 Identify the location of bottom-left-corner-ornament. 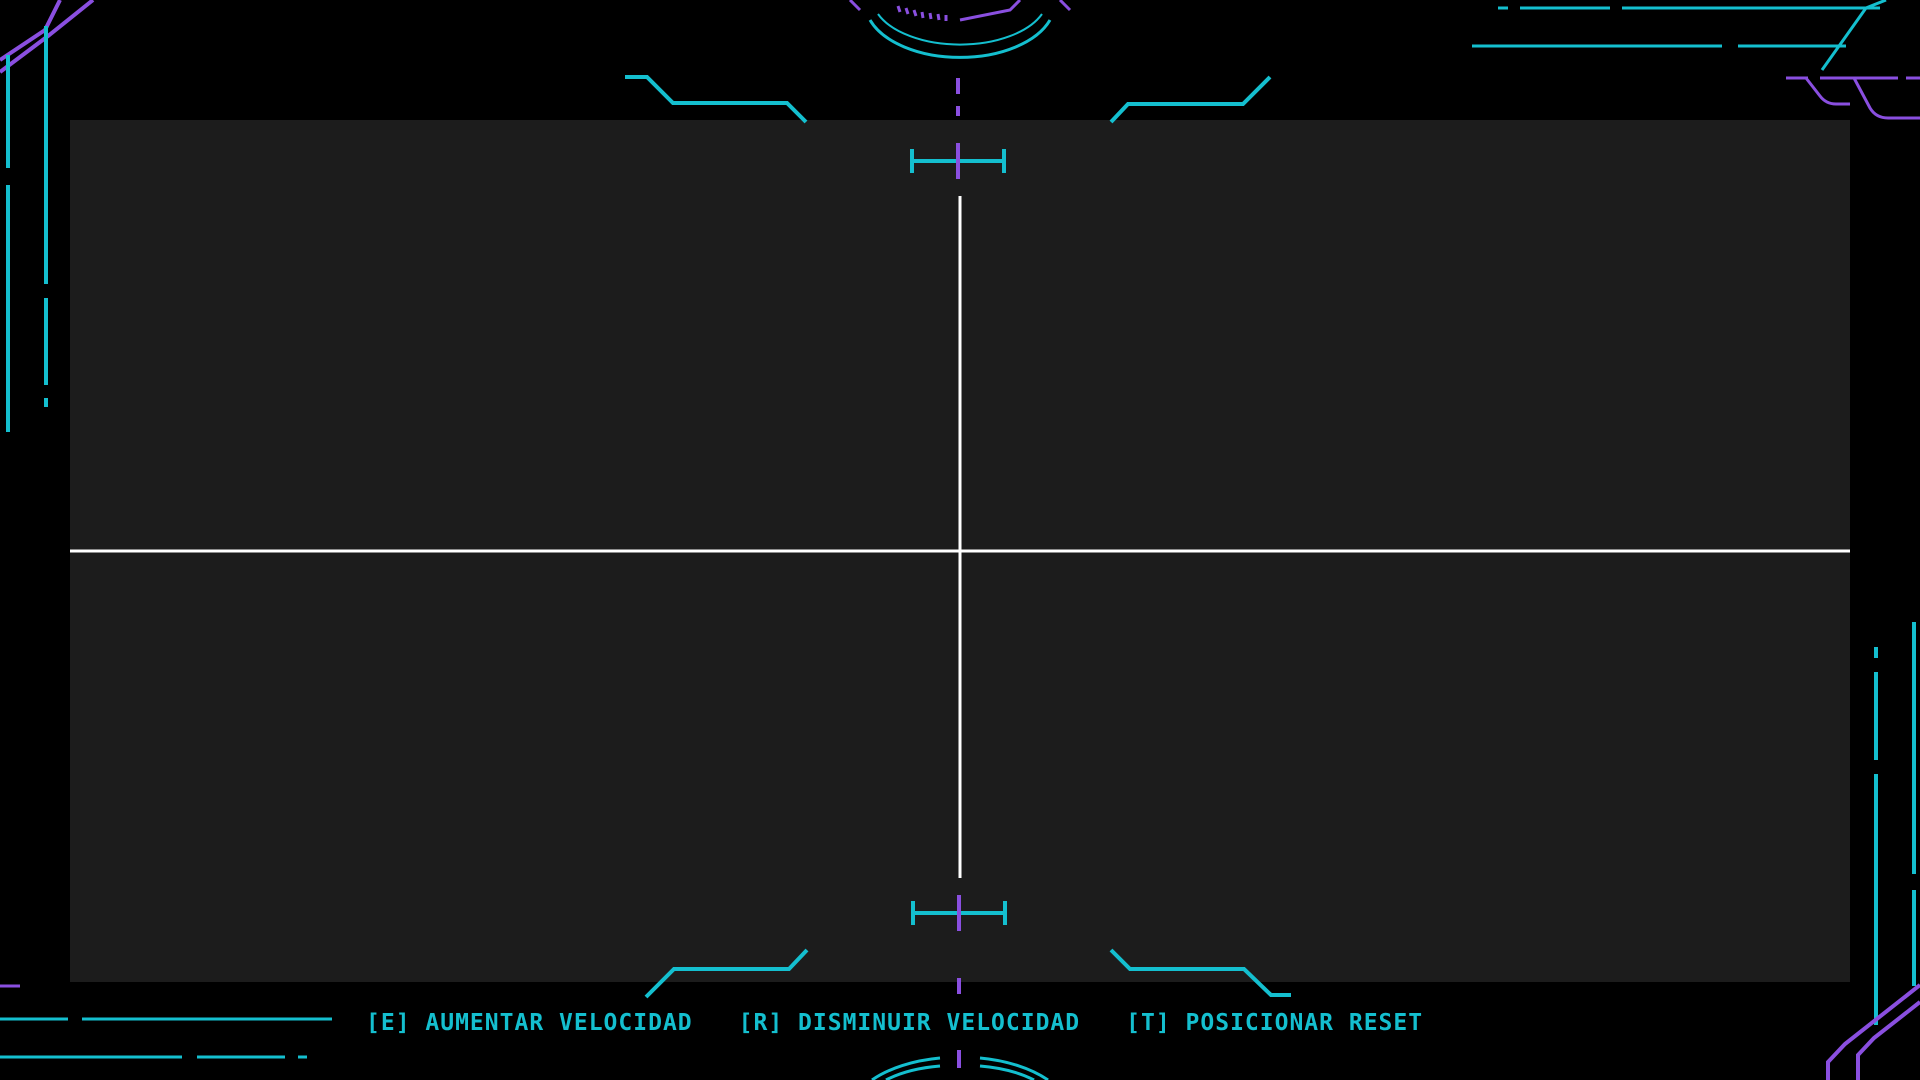
(166, 1021).